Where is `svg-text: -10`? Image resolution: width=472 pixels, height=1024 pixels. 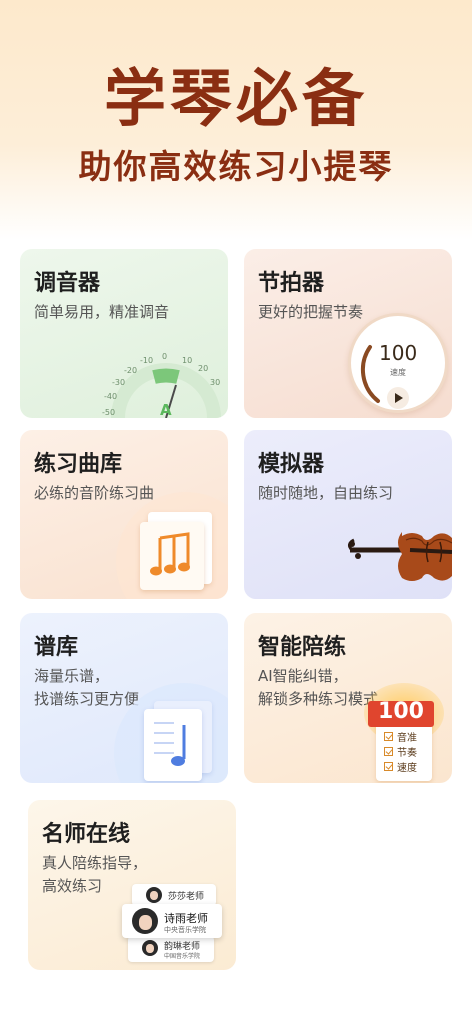
svg-text: -10 is located at coordinates (146, 360).